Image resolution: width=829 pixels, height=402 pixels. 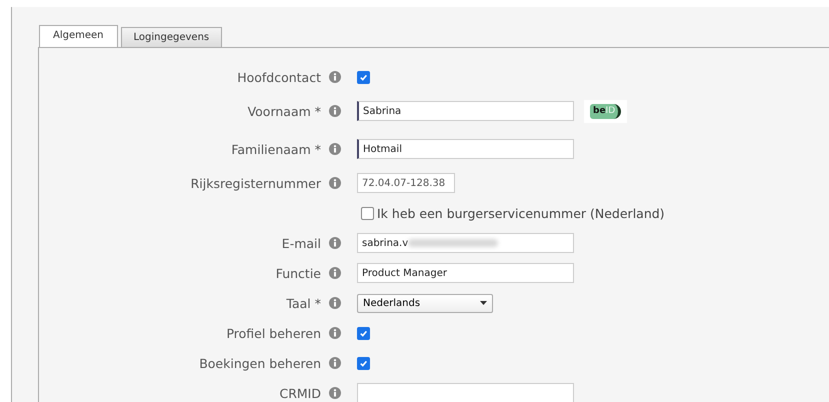 What do you see at coordinates (406, 183) in the screenshot?
I see `input-field: 72.04.07-128.38` at bounding box center [406, 183].